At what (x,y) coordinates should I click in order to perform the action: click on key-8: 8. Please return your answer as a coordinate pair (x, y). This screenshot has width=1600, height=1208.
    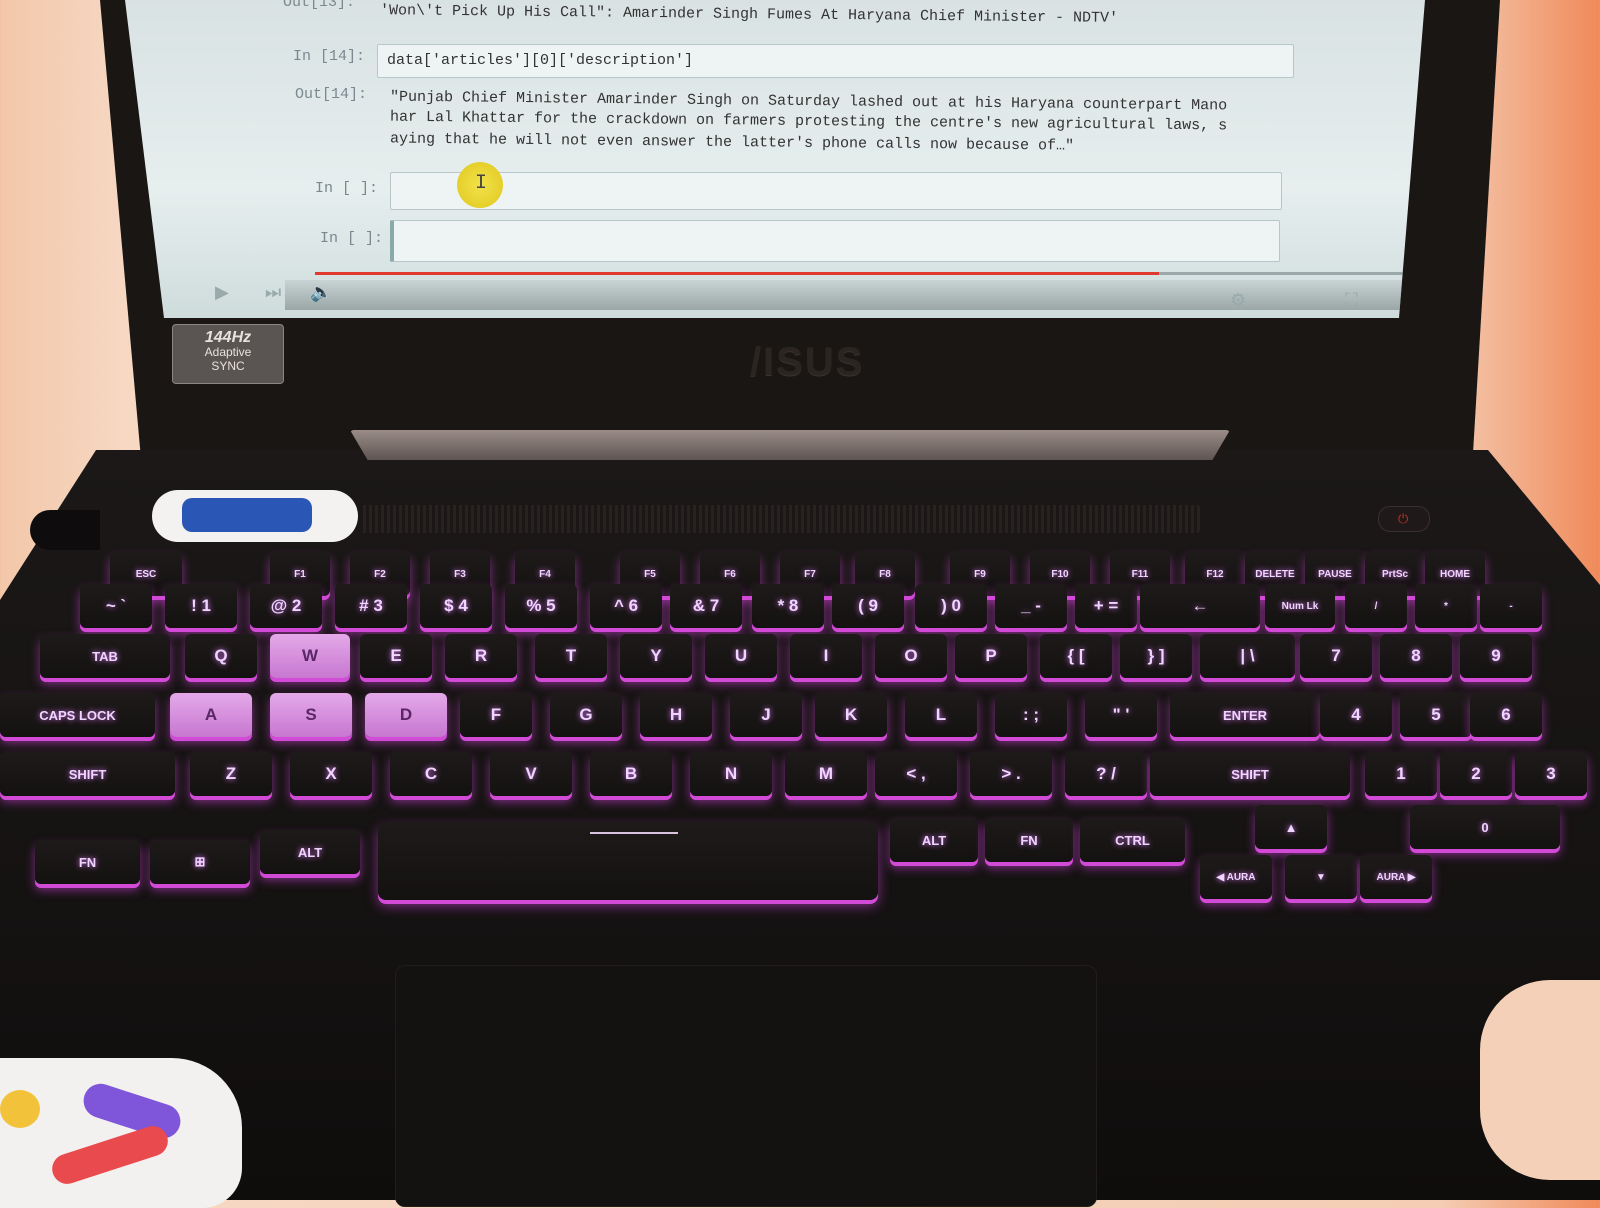
    Looking at the image, I should click on (1416, 656).